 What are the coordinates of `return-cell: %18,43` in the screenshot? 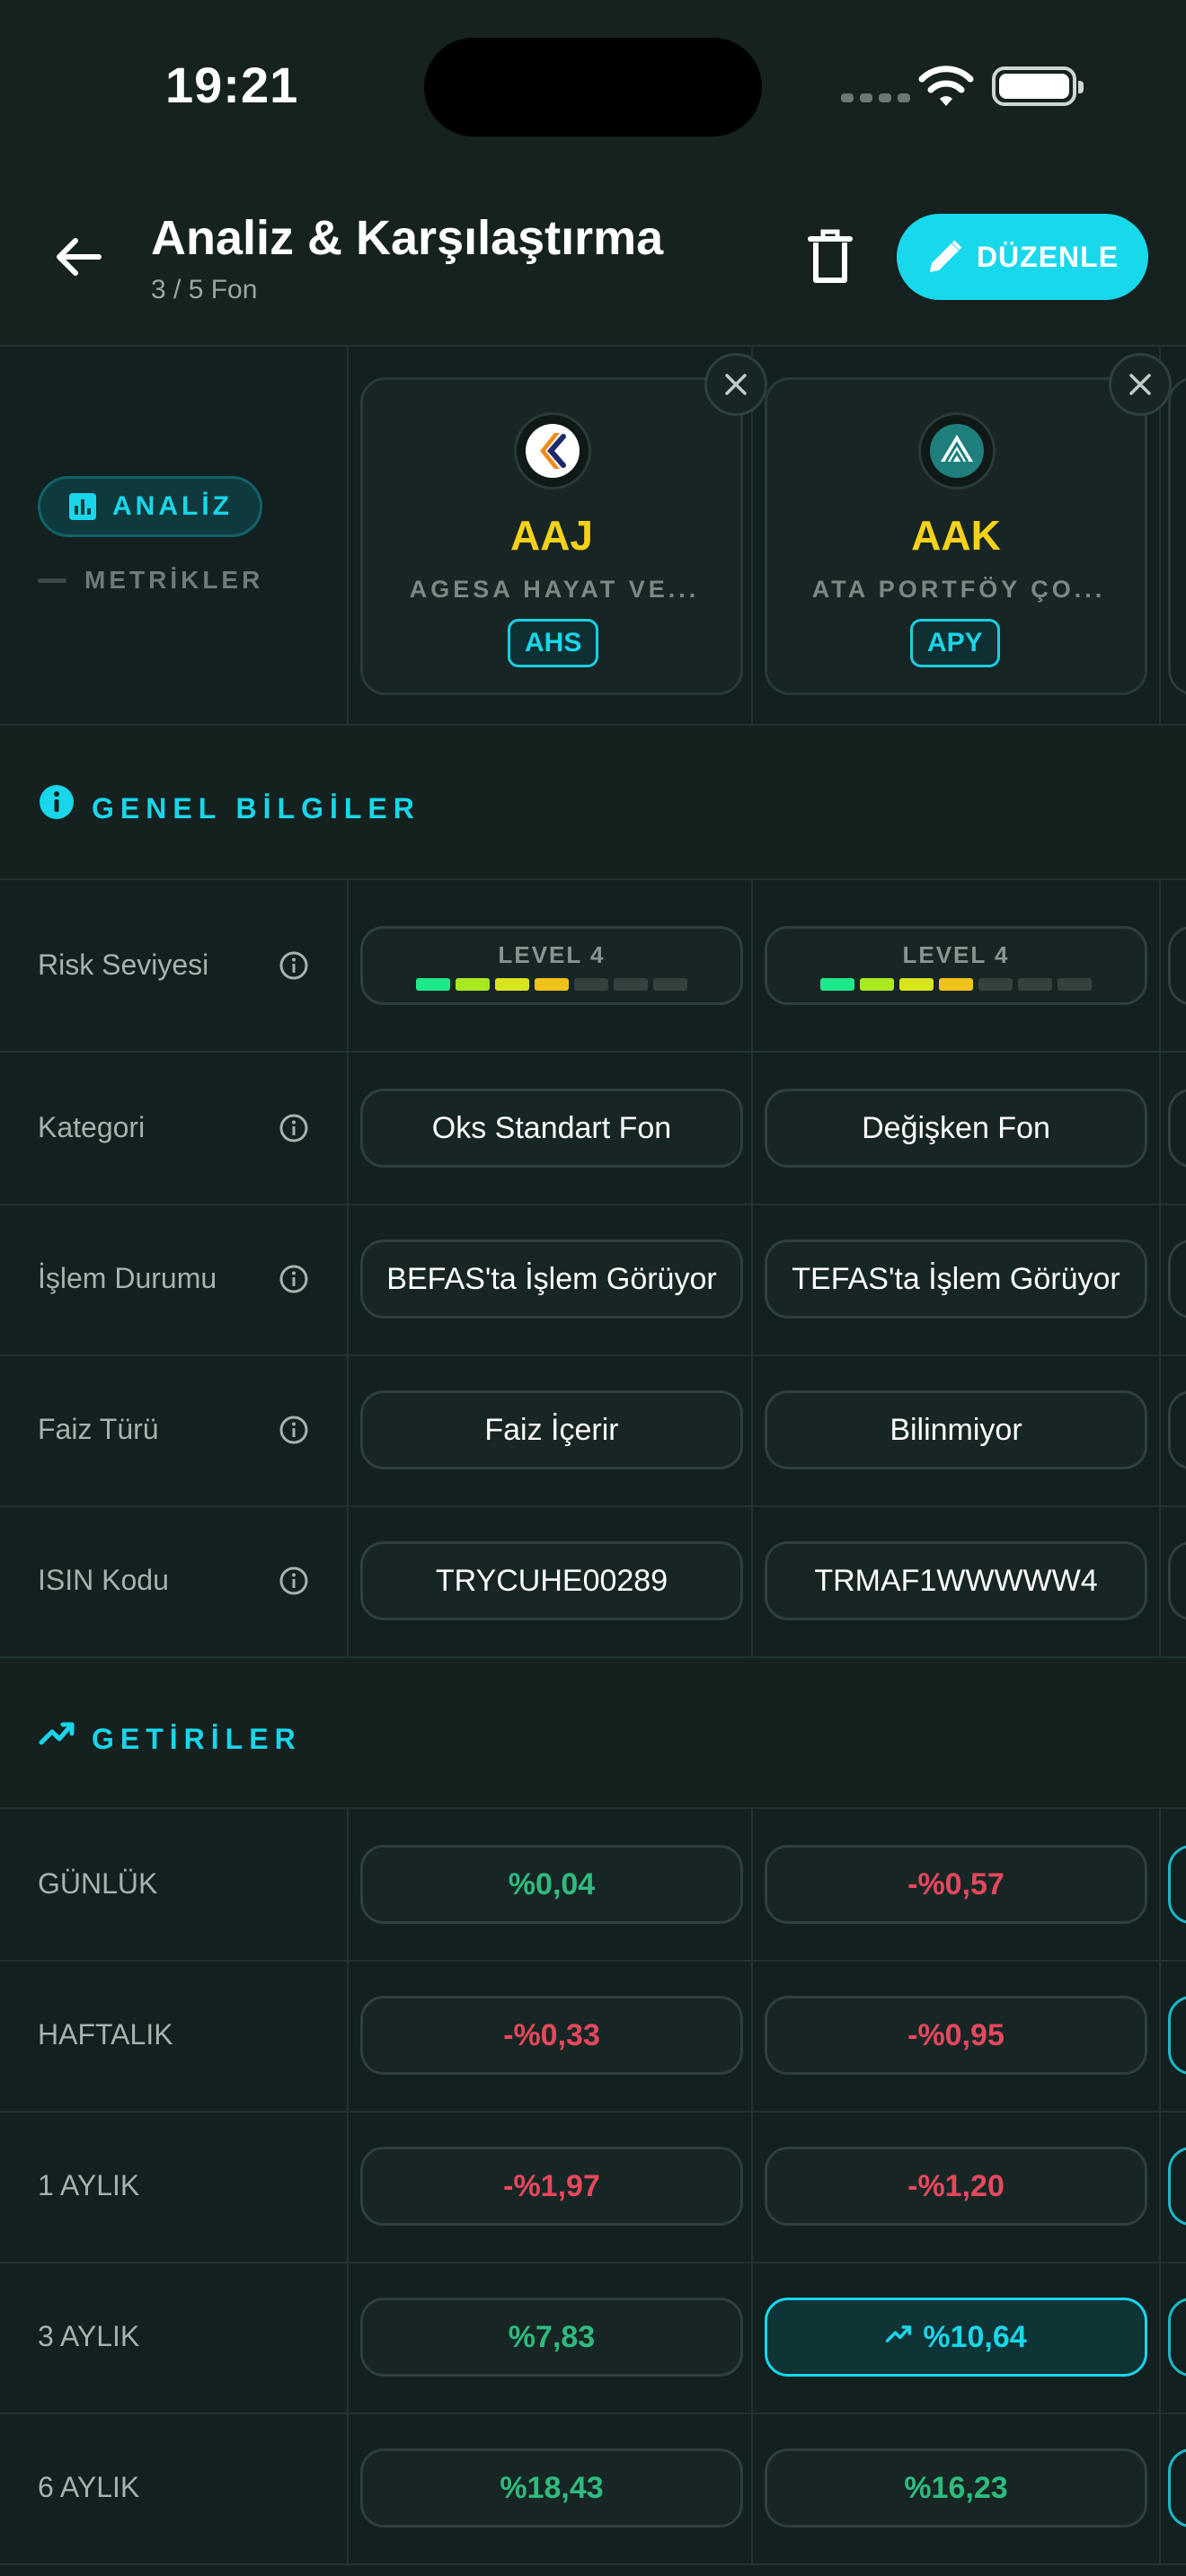 It's located at (551, 2487).